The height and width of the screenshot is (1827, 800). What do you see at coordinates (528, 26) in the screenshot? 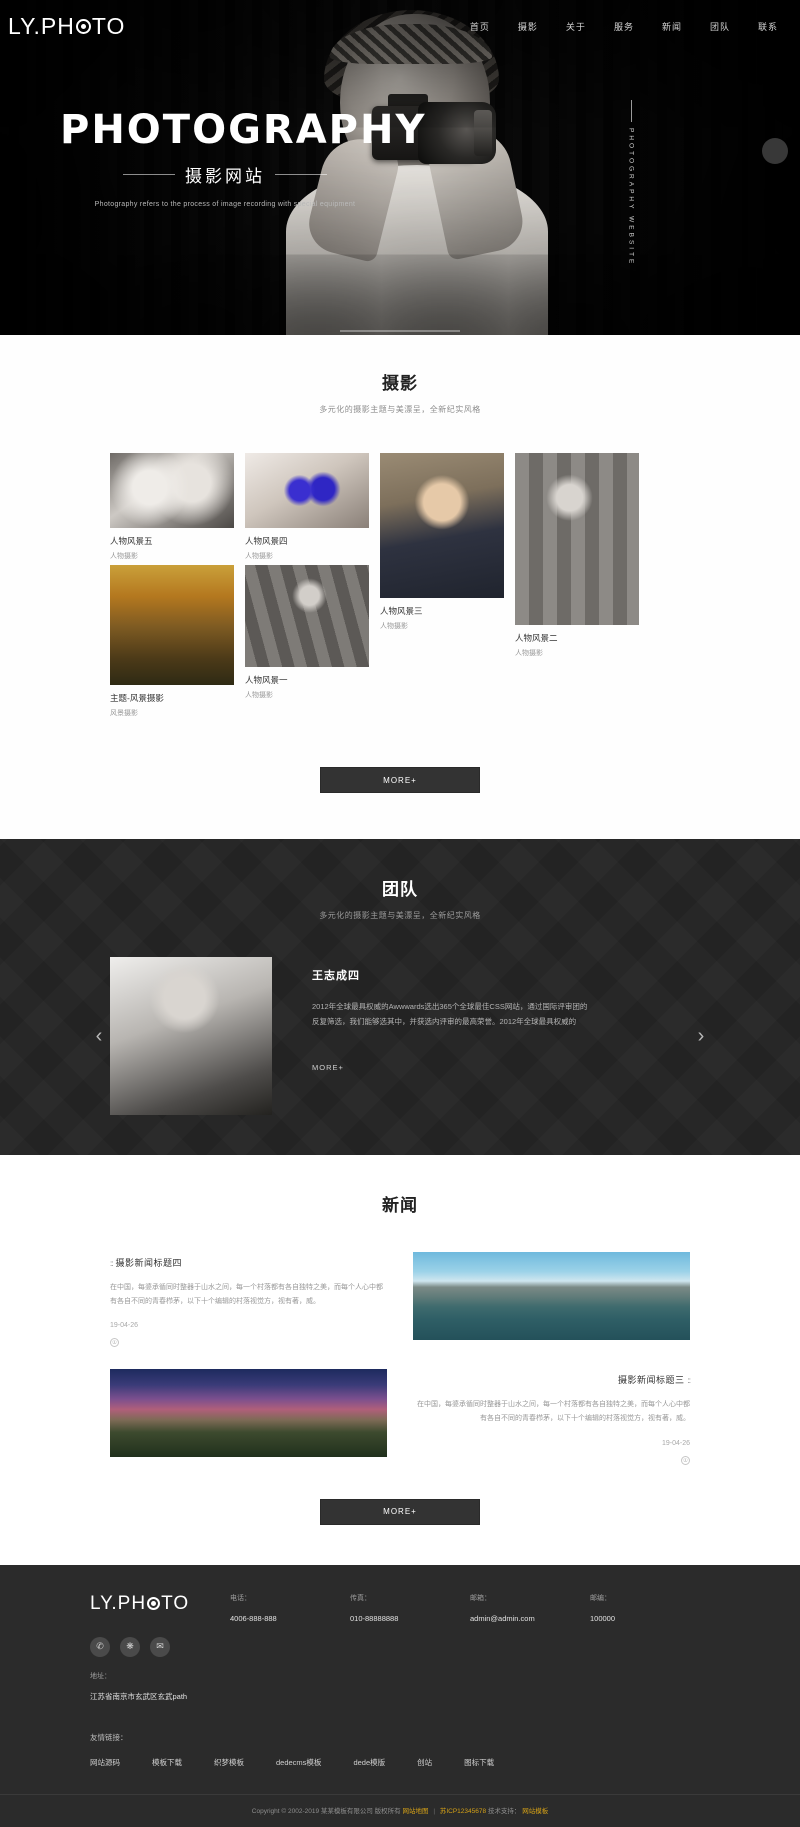
I see `nav-item-photo: 摄影` at bounding box center [528, 26].